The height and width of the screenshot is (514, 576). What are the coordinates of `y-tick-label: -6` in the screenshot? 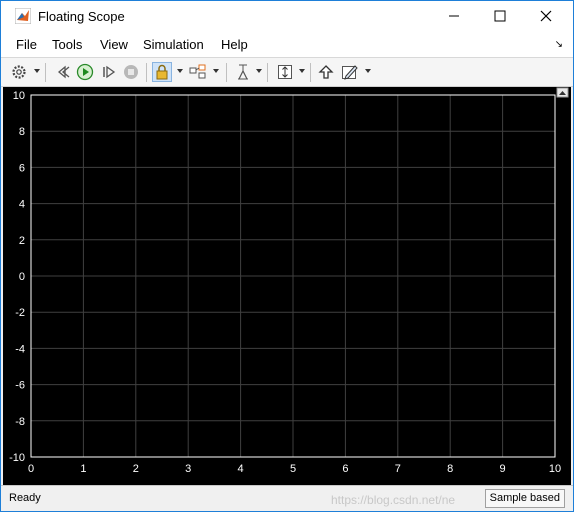 It's located at (20, 386).